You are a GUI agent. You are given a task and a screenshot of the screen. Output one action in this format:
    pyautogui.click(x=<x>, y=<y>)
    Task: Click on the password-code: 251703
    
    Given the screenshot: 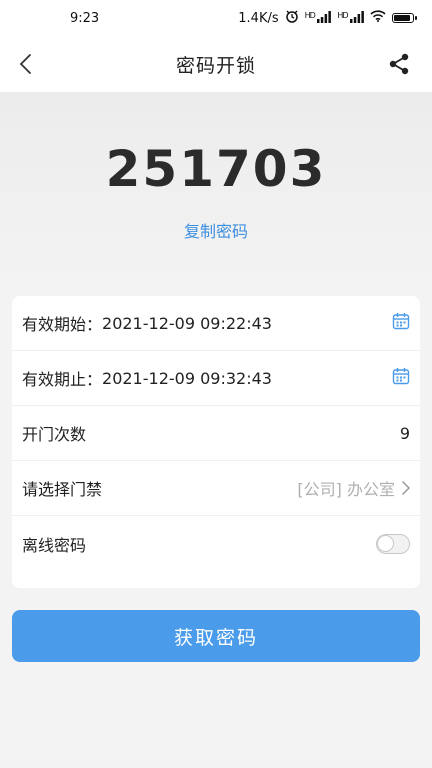 What is the action you would take?
    pyautogui.click(x=216, y=169)
    